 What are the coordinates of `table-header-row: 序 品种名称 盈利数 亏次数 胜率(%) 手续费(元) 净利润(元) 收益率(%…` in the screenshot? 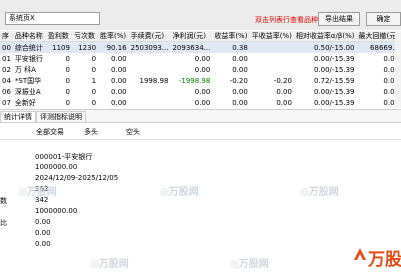 It's located at (200, 36).